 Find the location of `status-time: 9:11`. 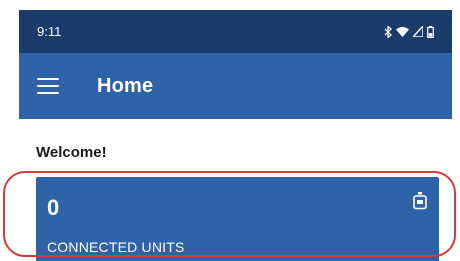

status-time: 9:11 is located at coordinates (49, 31).